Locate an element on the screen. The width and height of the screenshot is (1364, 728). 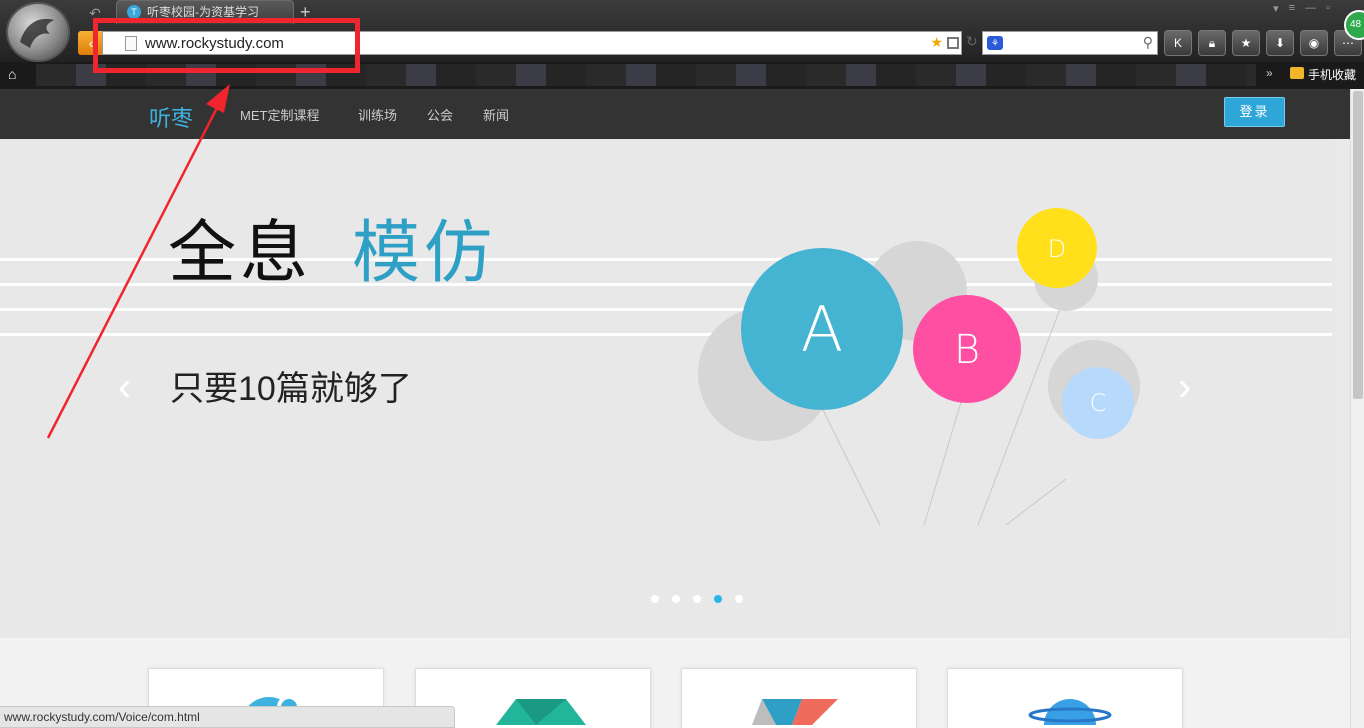
more-bookmarks-icon: » is located at coordinates (1269, 73).